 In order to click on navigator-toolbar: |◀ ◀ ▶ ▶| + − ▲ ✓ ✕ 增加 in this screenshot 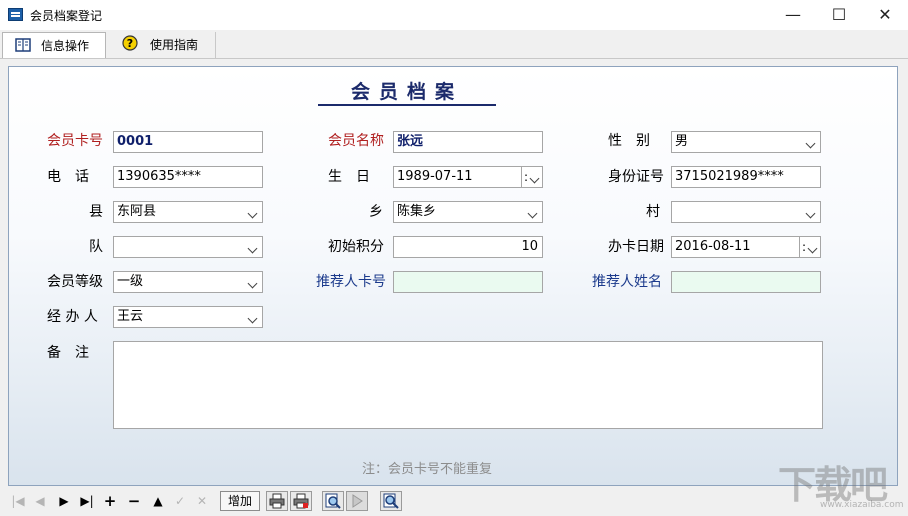, I will do `click(454, 502)`.